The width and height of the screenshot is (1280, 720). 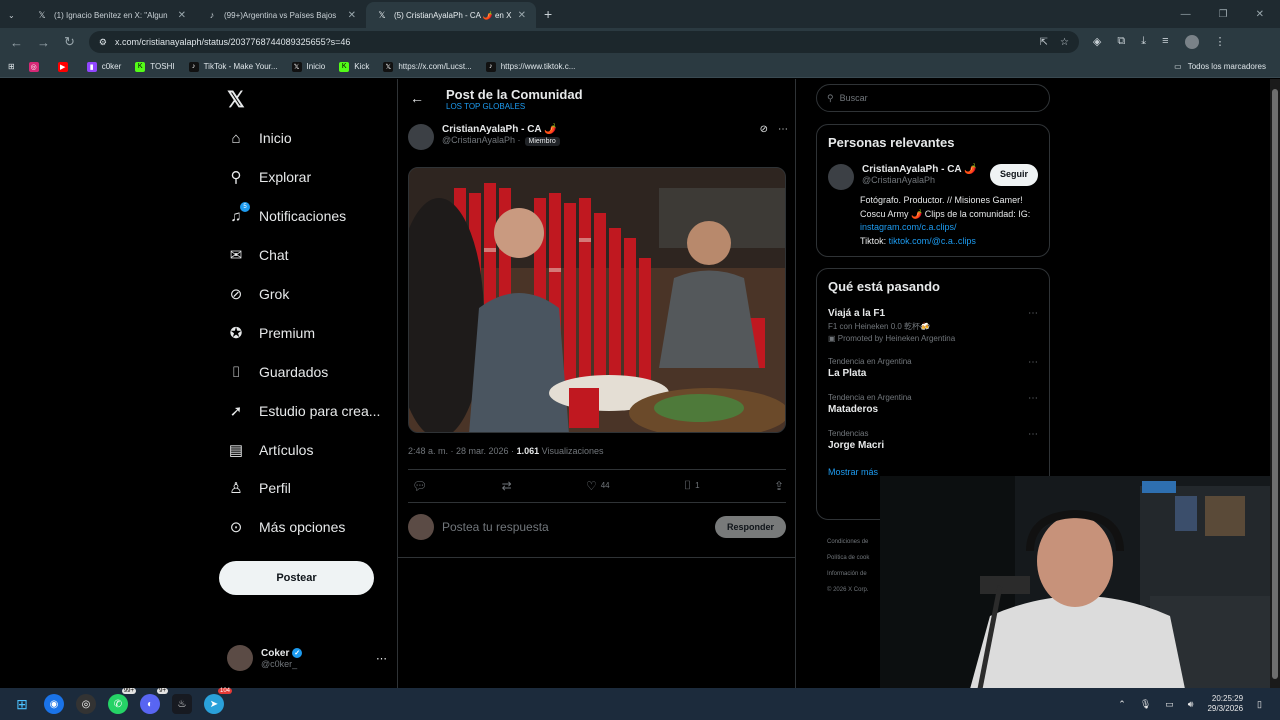 I want to click on nav-premium: ✪ Premium, so click(x=271, y=333).